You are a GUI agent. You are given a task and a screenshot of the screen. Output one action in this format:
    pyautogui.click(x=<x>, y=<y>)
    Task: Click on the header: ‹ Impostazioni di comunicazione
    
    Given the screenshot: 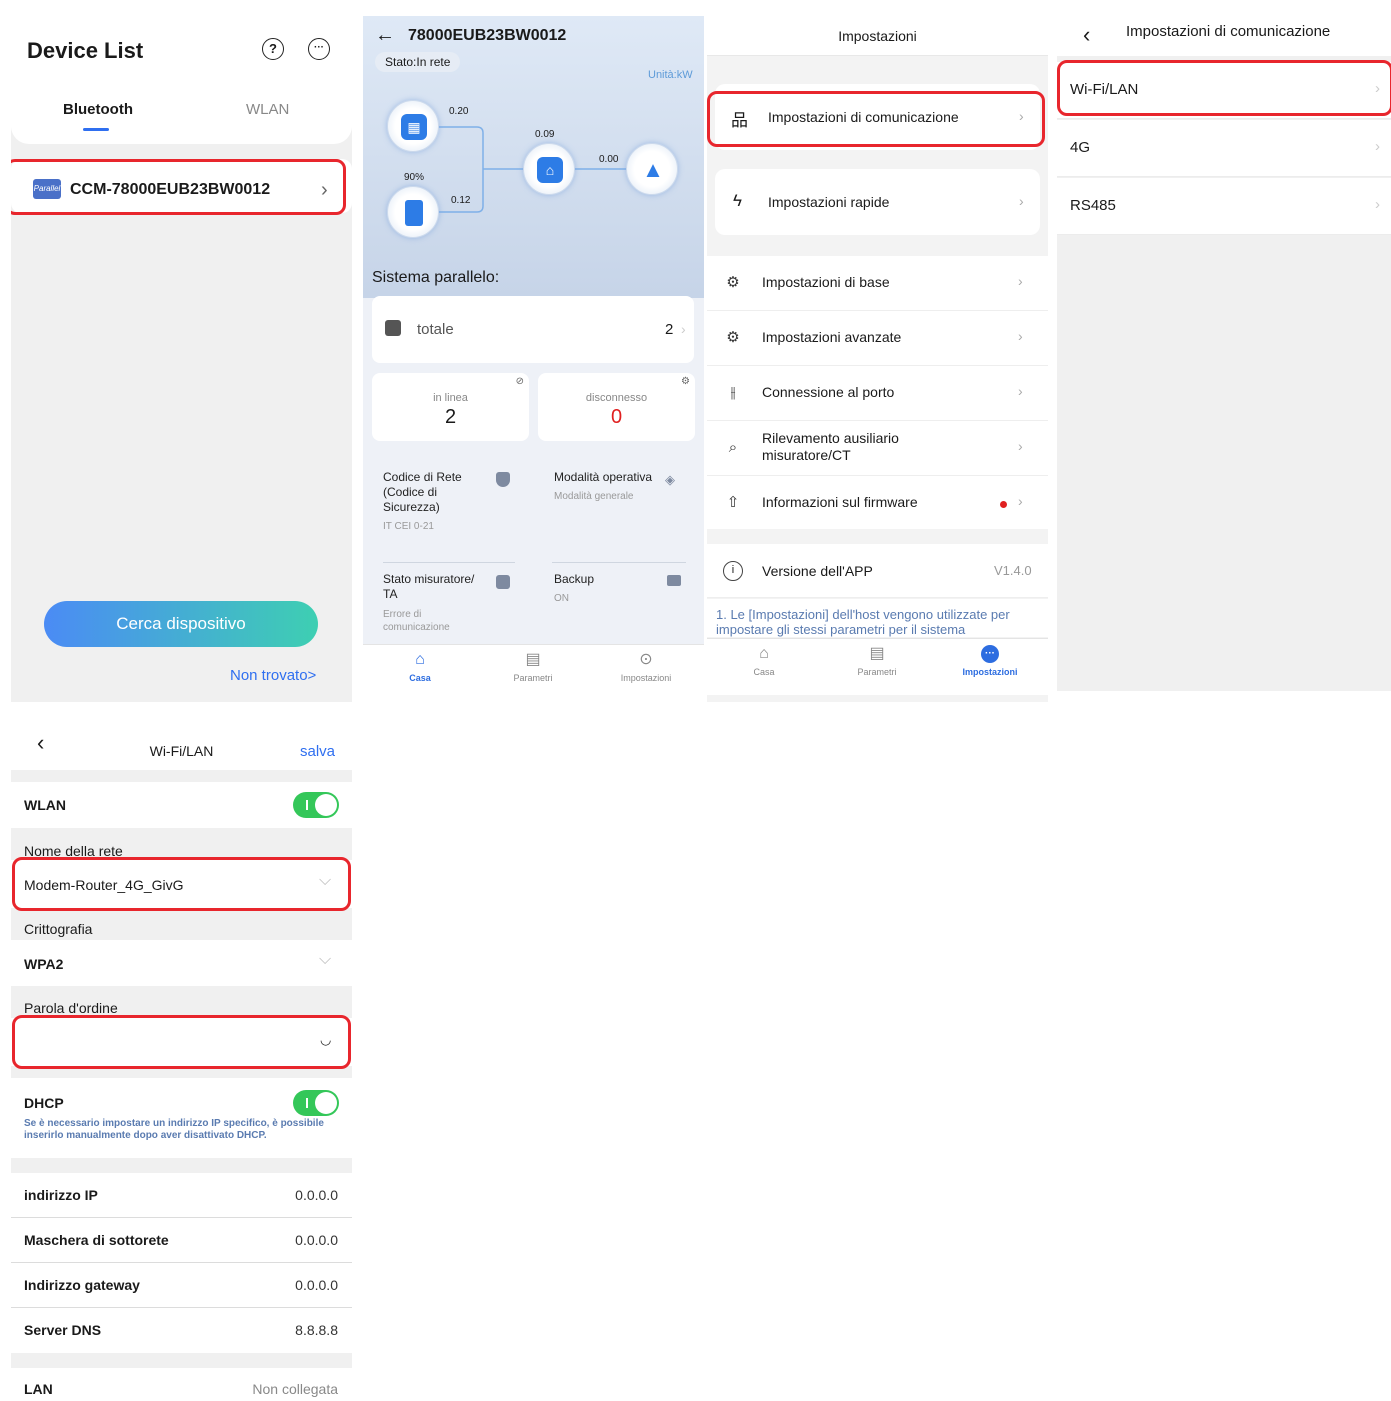 What is the action you would take?
    pyautogui.click(x=1224, y=36)
    